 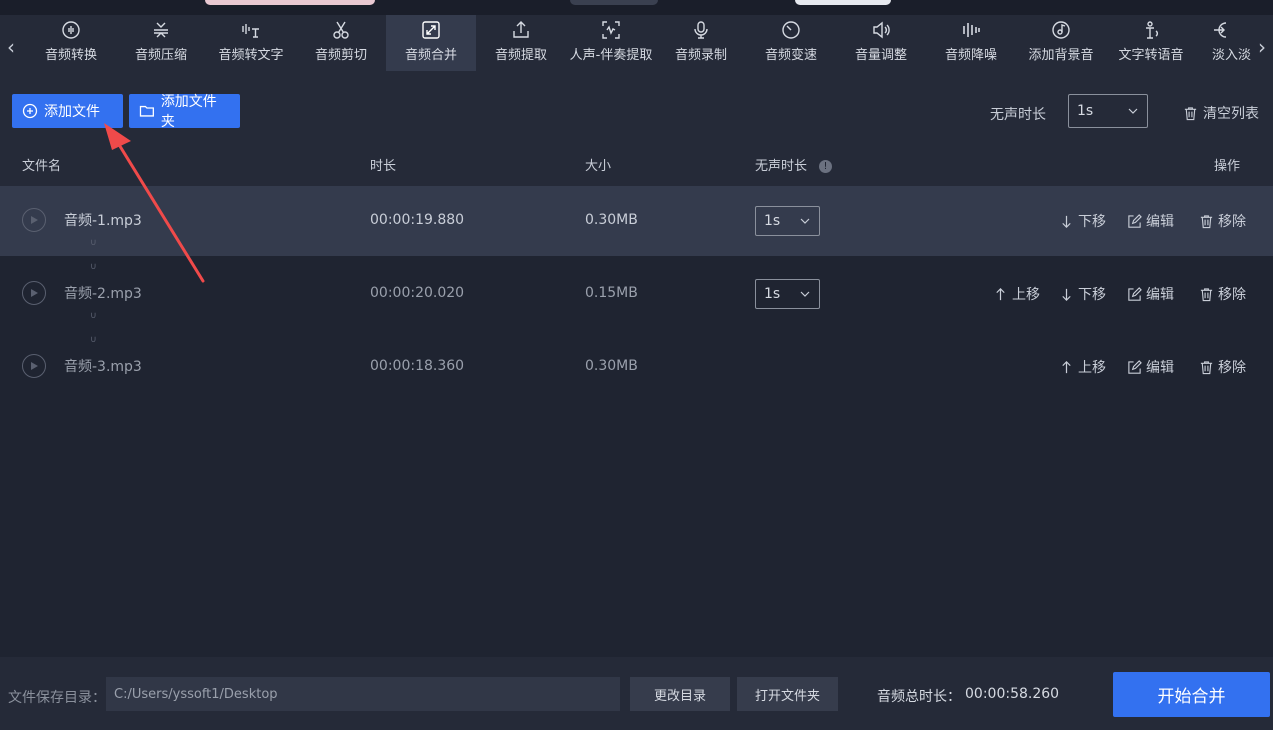 I want to click on folder-icon, so click(x=146, y=111).